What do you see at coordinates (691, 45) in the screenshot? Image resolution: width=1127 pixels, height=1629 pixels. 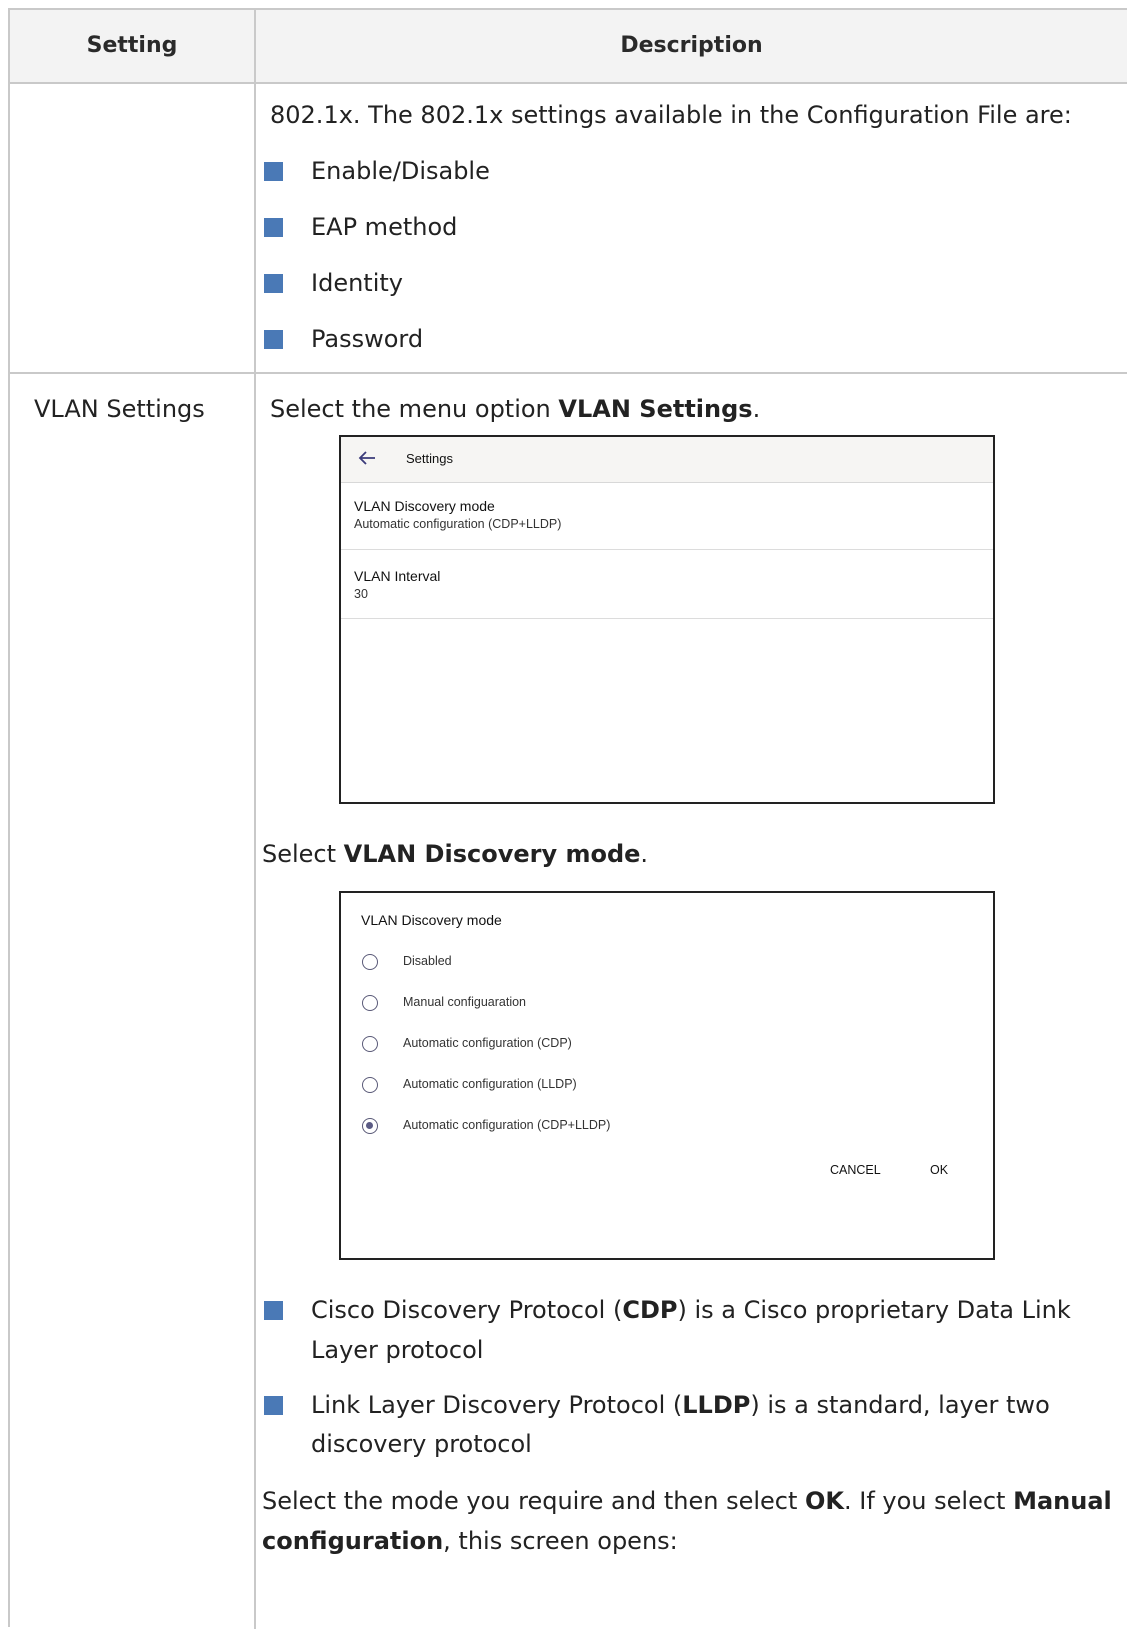 I see `header-description: Description` at bounding box center [691, 45].